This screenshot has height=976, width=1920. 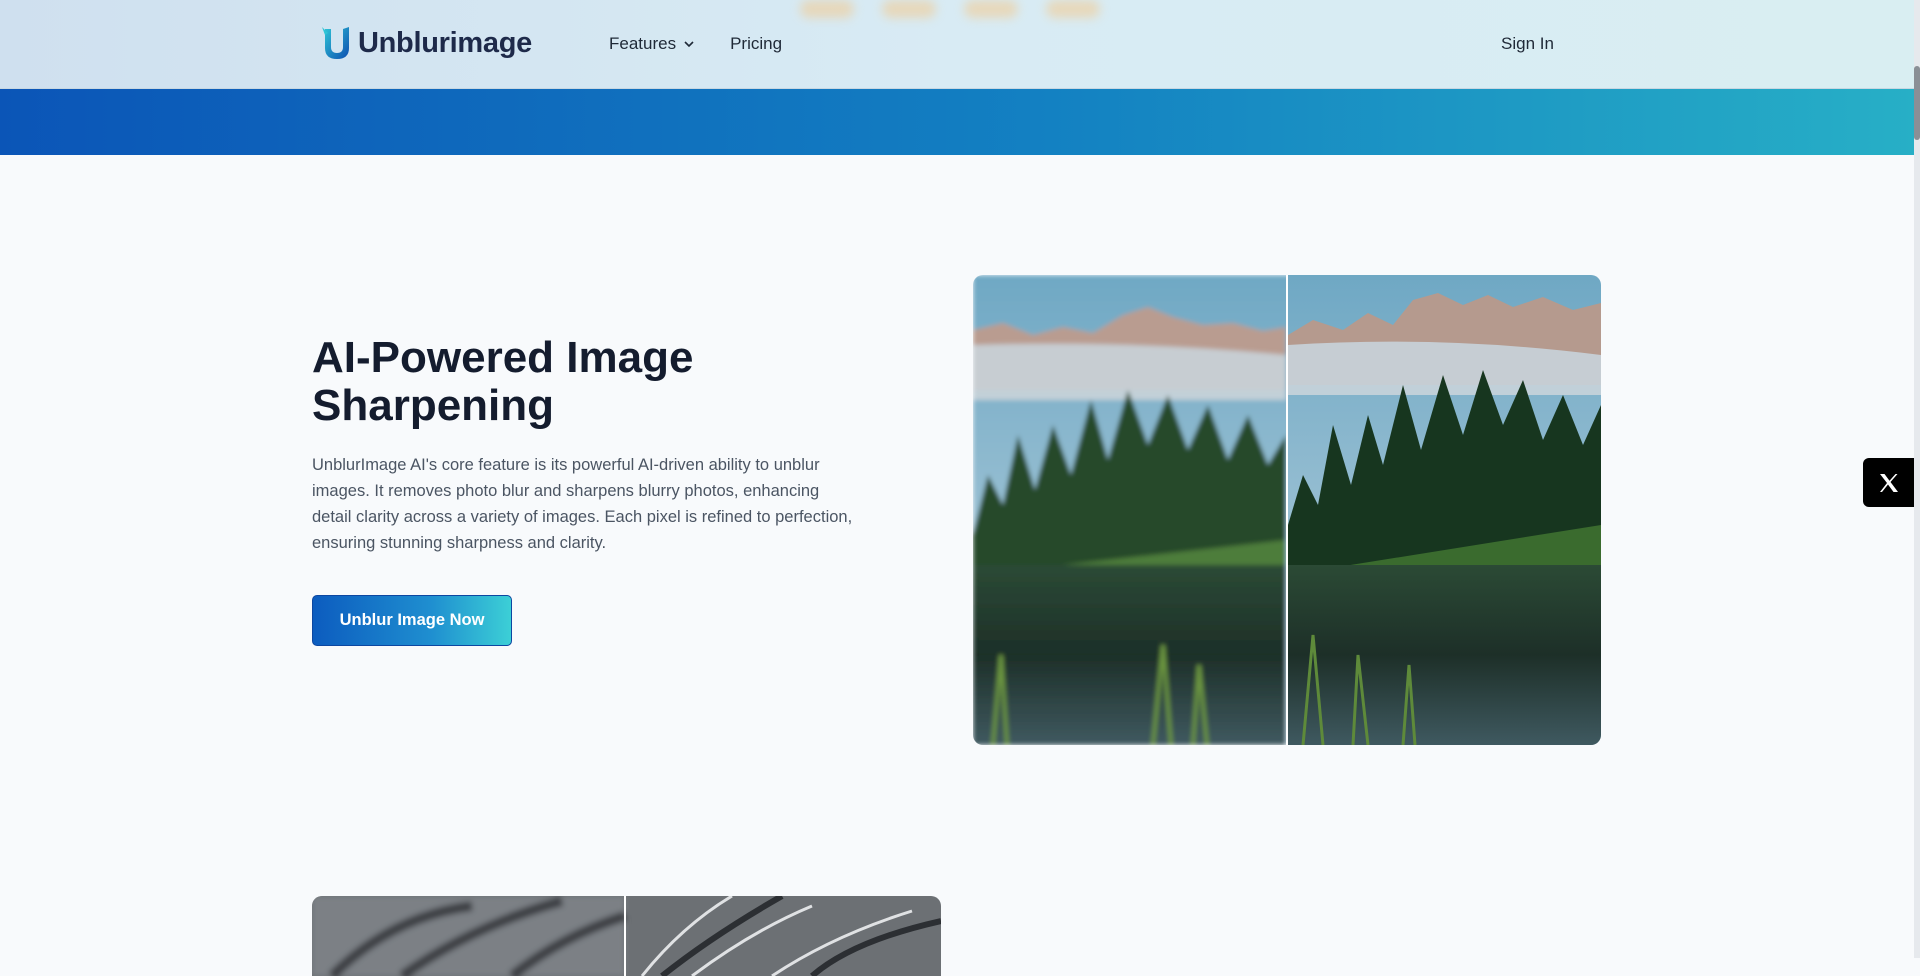 What do you see at coordinates (957, 121) in the screenshot?
I see `hero-banner-strip` at bounding box center [957, 121].